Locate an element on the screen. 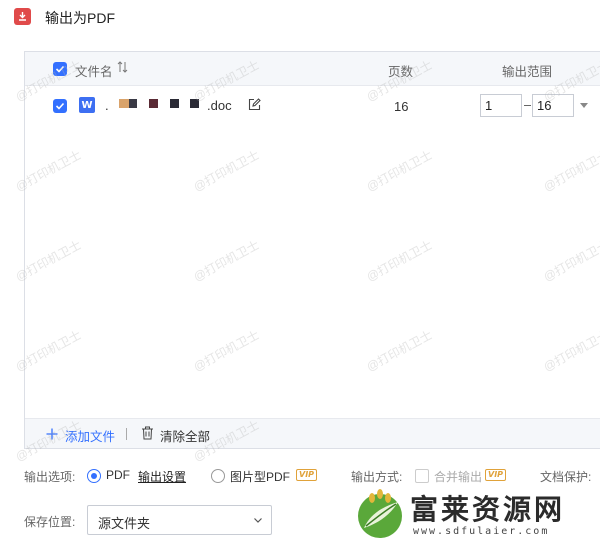 The image size is (600, 545). save-location-label: 保存位置: is located at coordinates (50, 522).